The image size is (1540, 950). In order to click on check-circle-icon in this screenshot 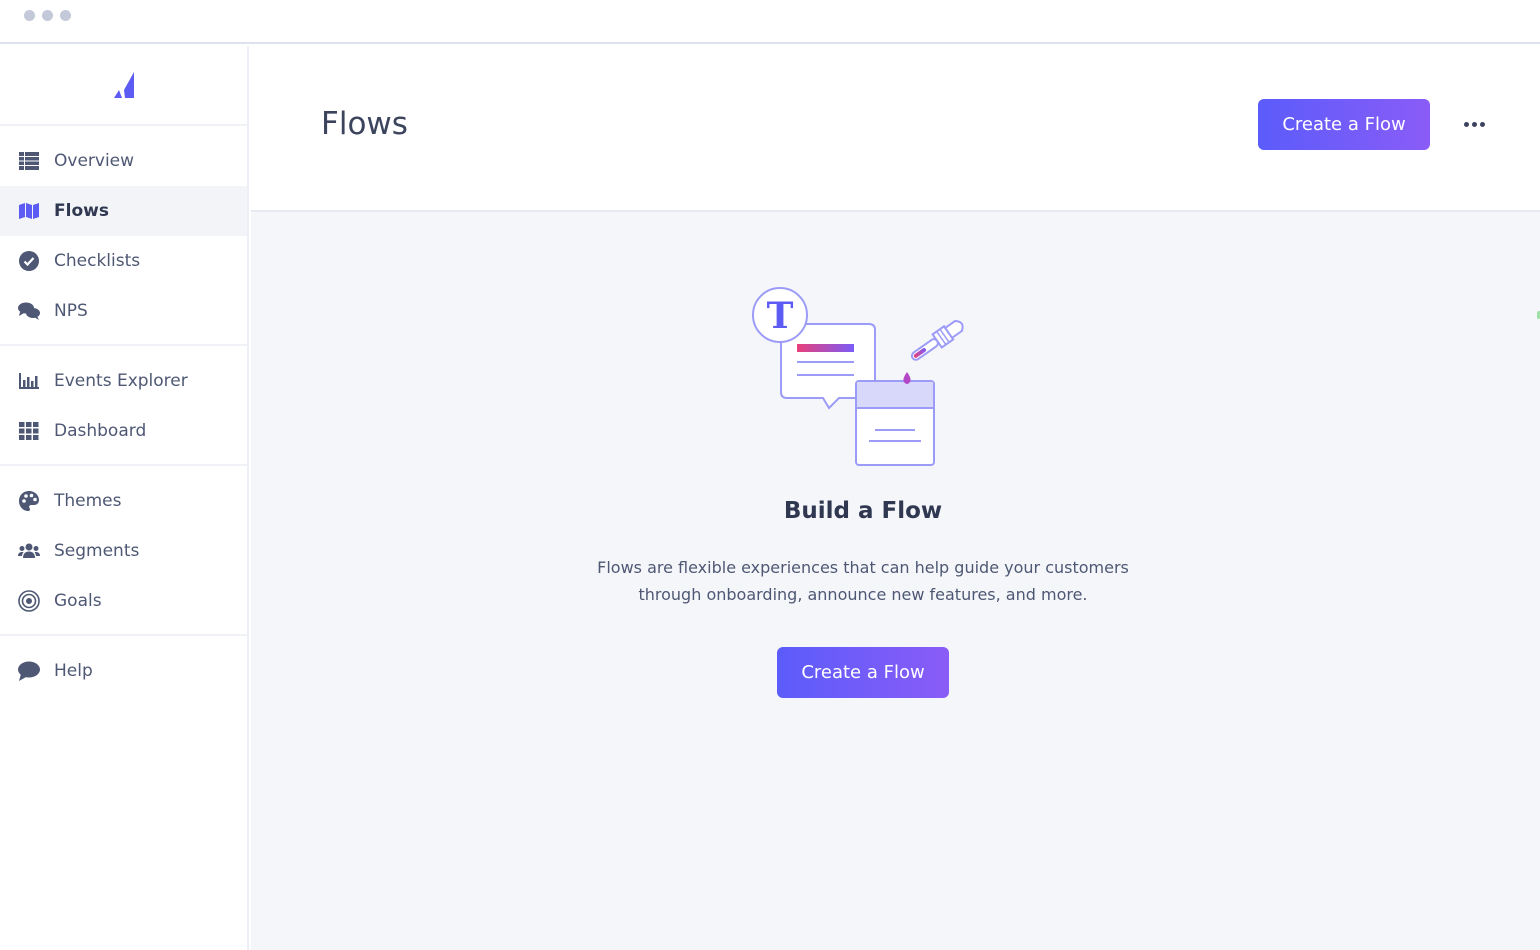, I will do `click(29, 261)`.